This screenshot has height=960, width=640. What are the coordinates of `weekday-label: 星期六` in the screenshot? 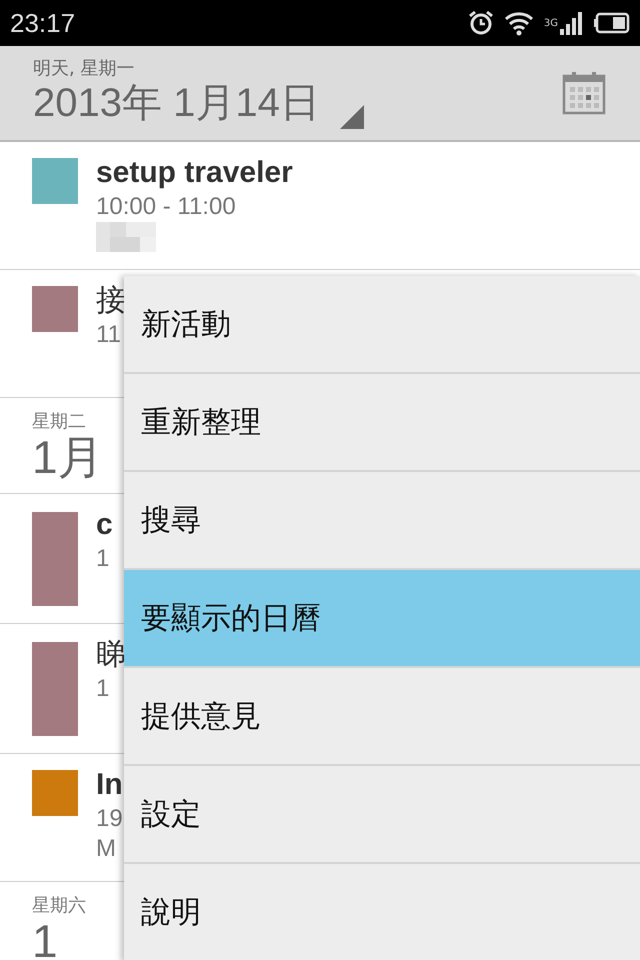 It's located at (59, 906).